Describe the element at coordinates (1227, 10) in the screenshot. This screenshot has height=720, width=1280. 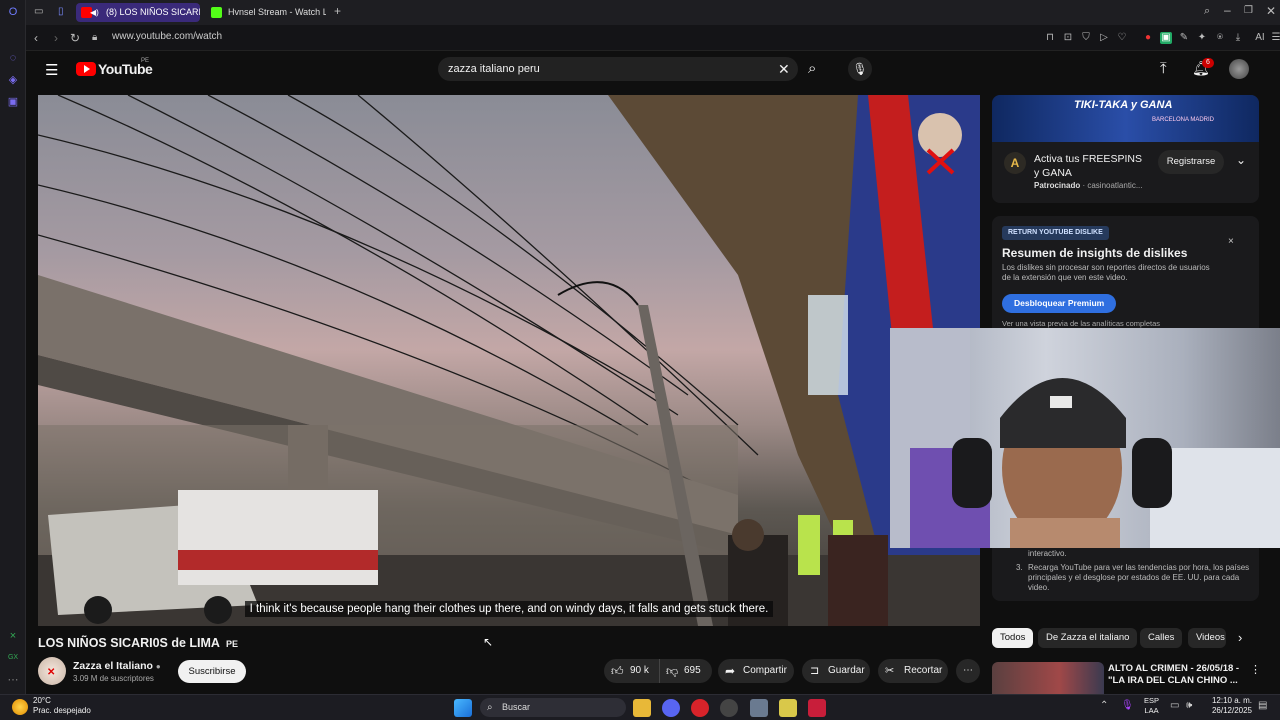
I see `minimize-icon: –` at that location.